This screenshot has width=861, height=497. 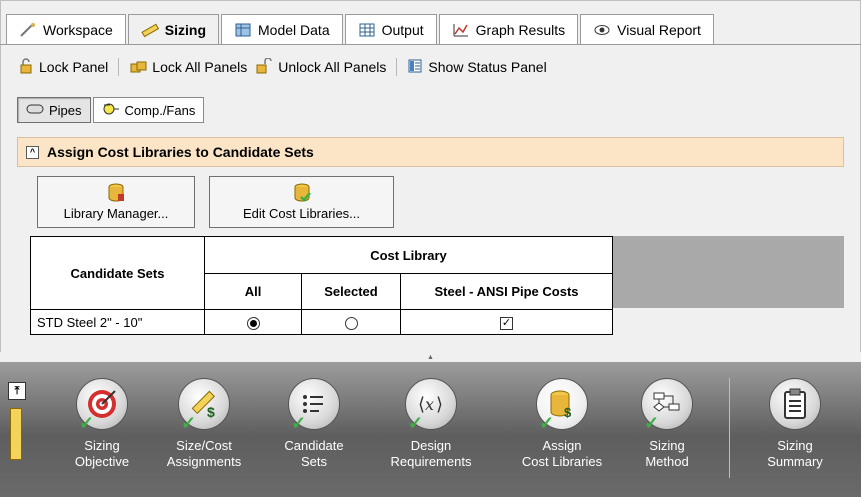 I want to click on tab-visual-report: Visual Report, so click(x=647, y=29).